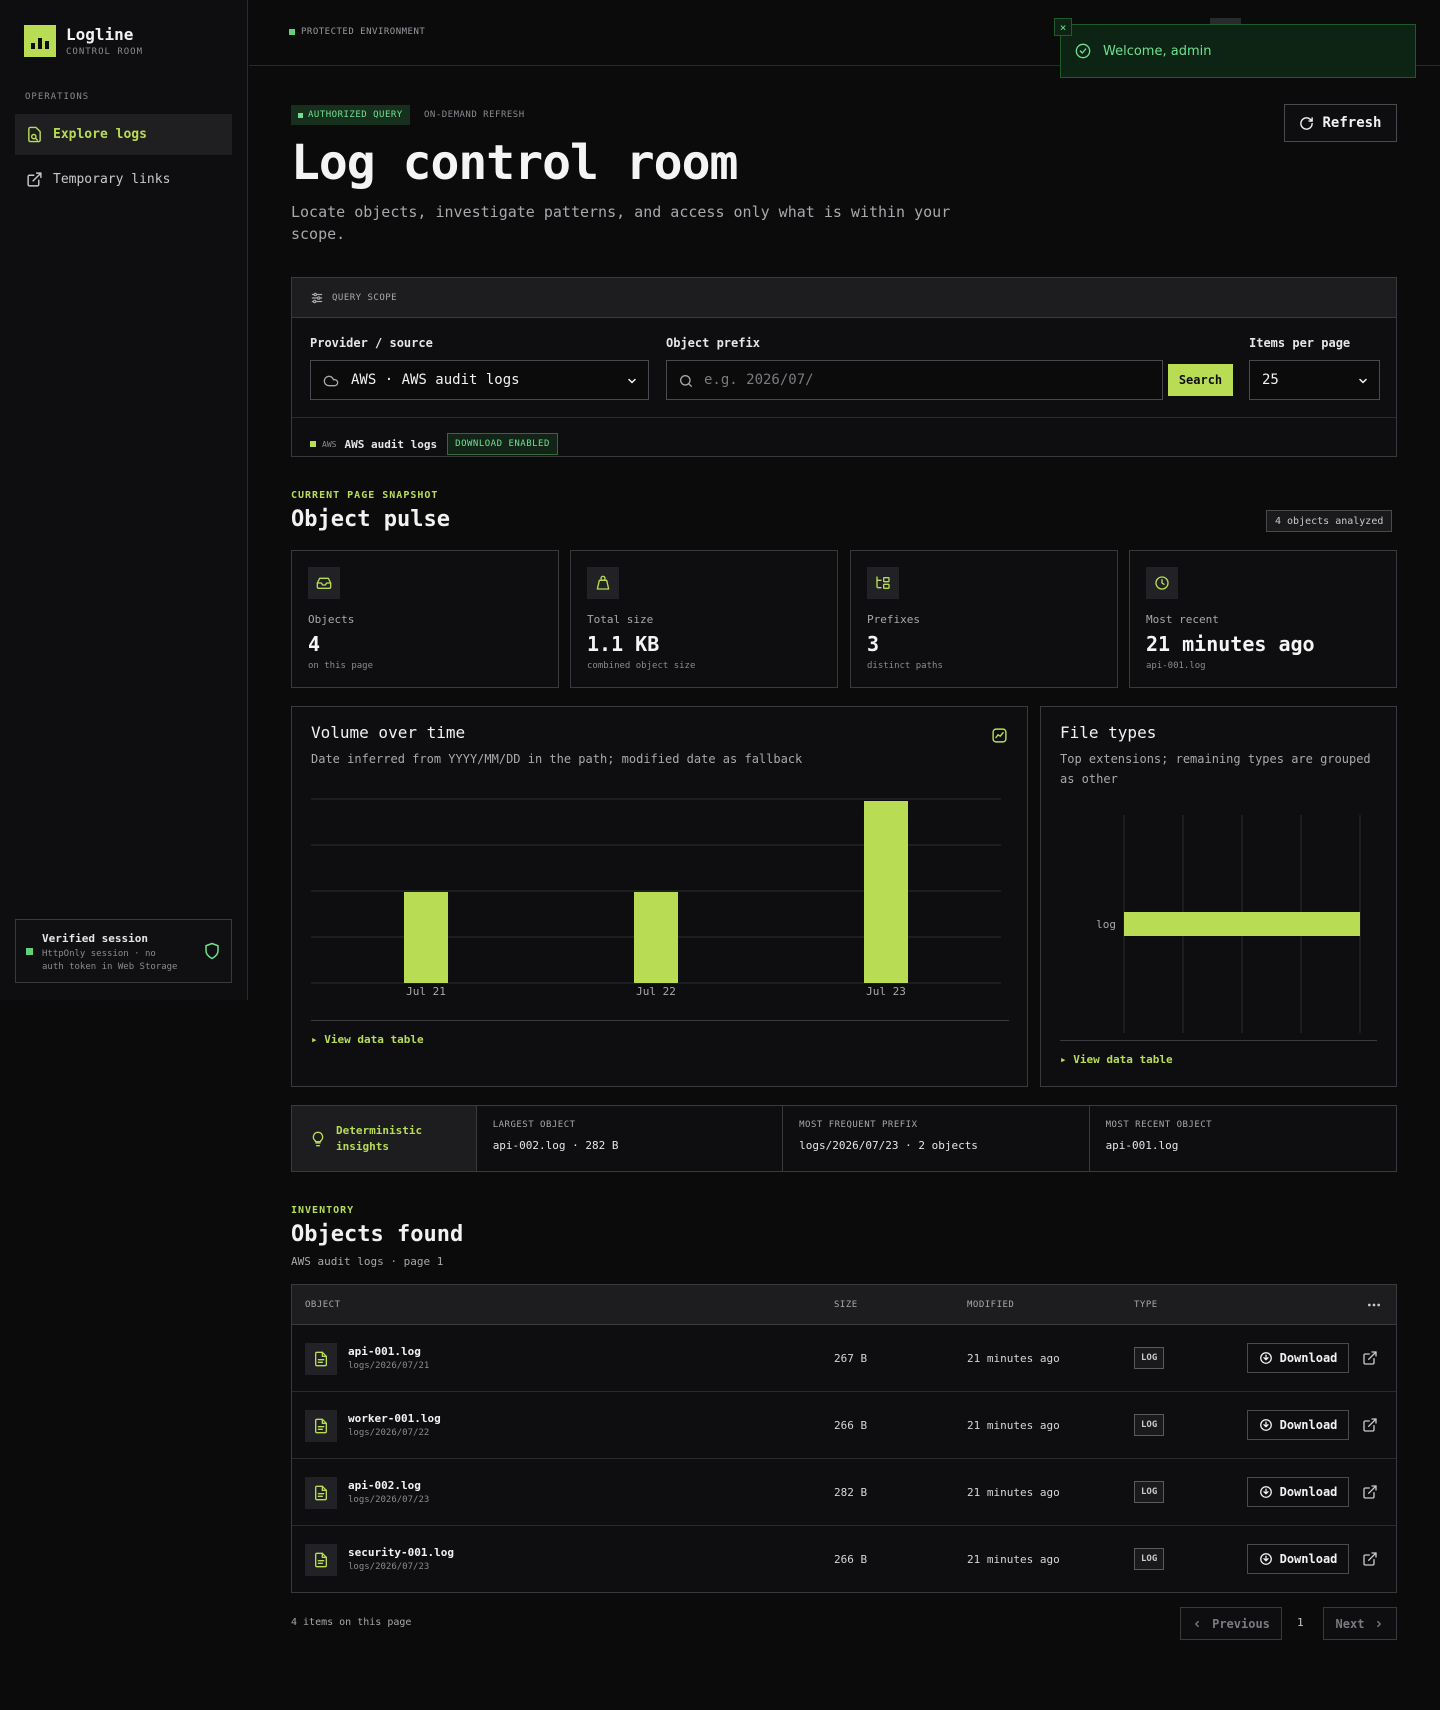  I want to click on object-name: api-002.log, so click(384, 1485).